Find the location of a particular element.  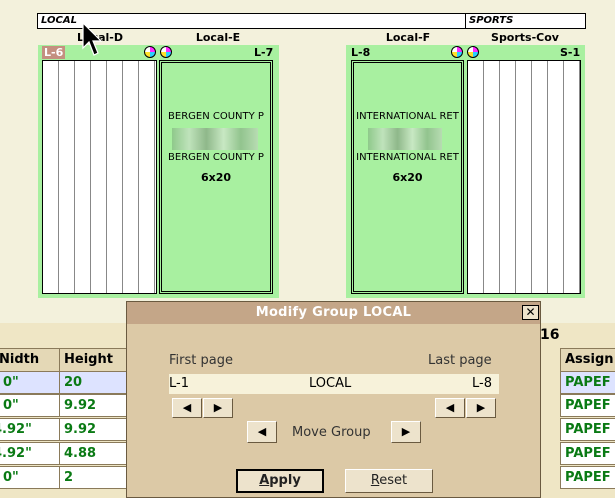

col-header-height: Height is located at coordinates (93, 360).